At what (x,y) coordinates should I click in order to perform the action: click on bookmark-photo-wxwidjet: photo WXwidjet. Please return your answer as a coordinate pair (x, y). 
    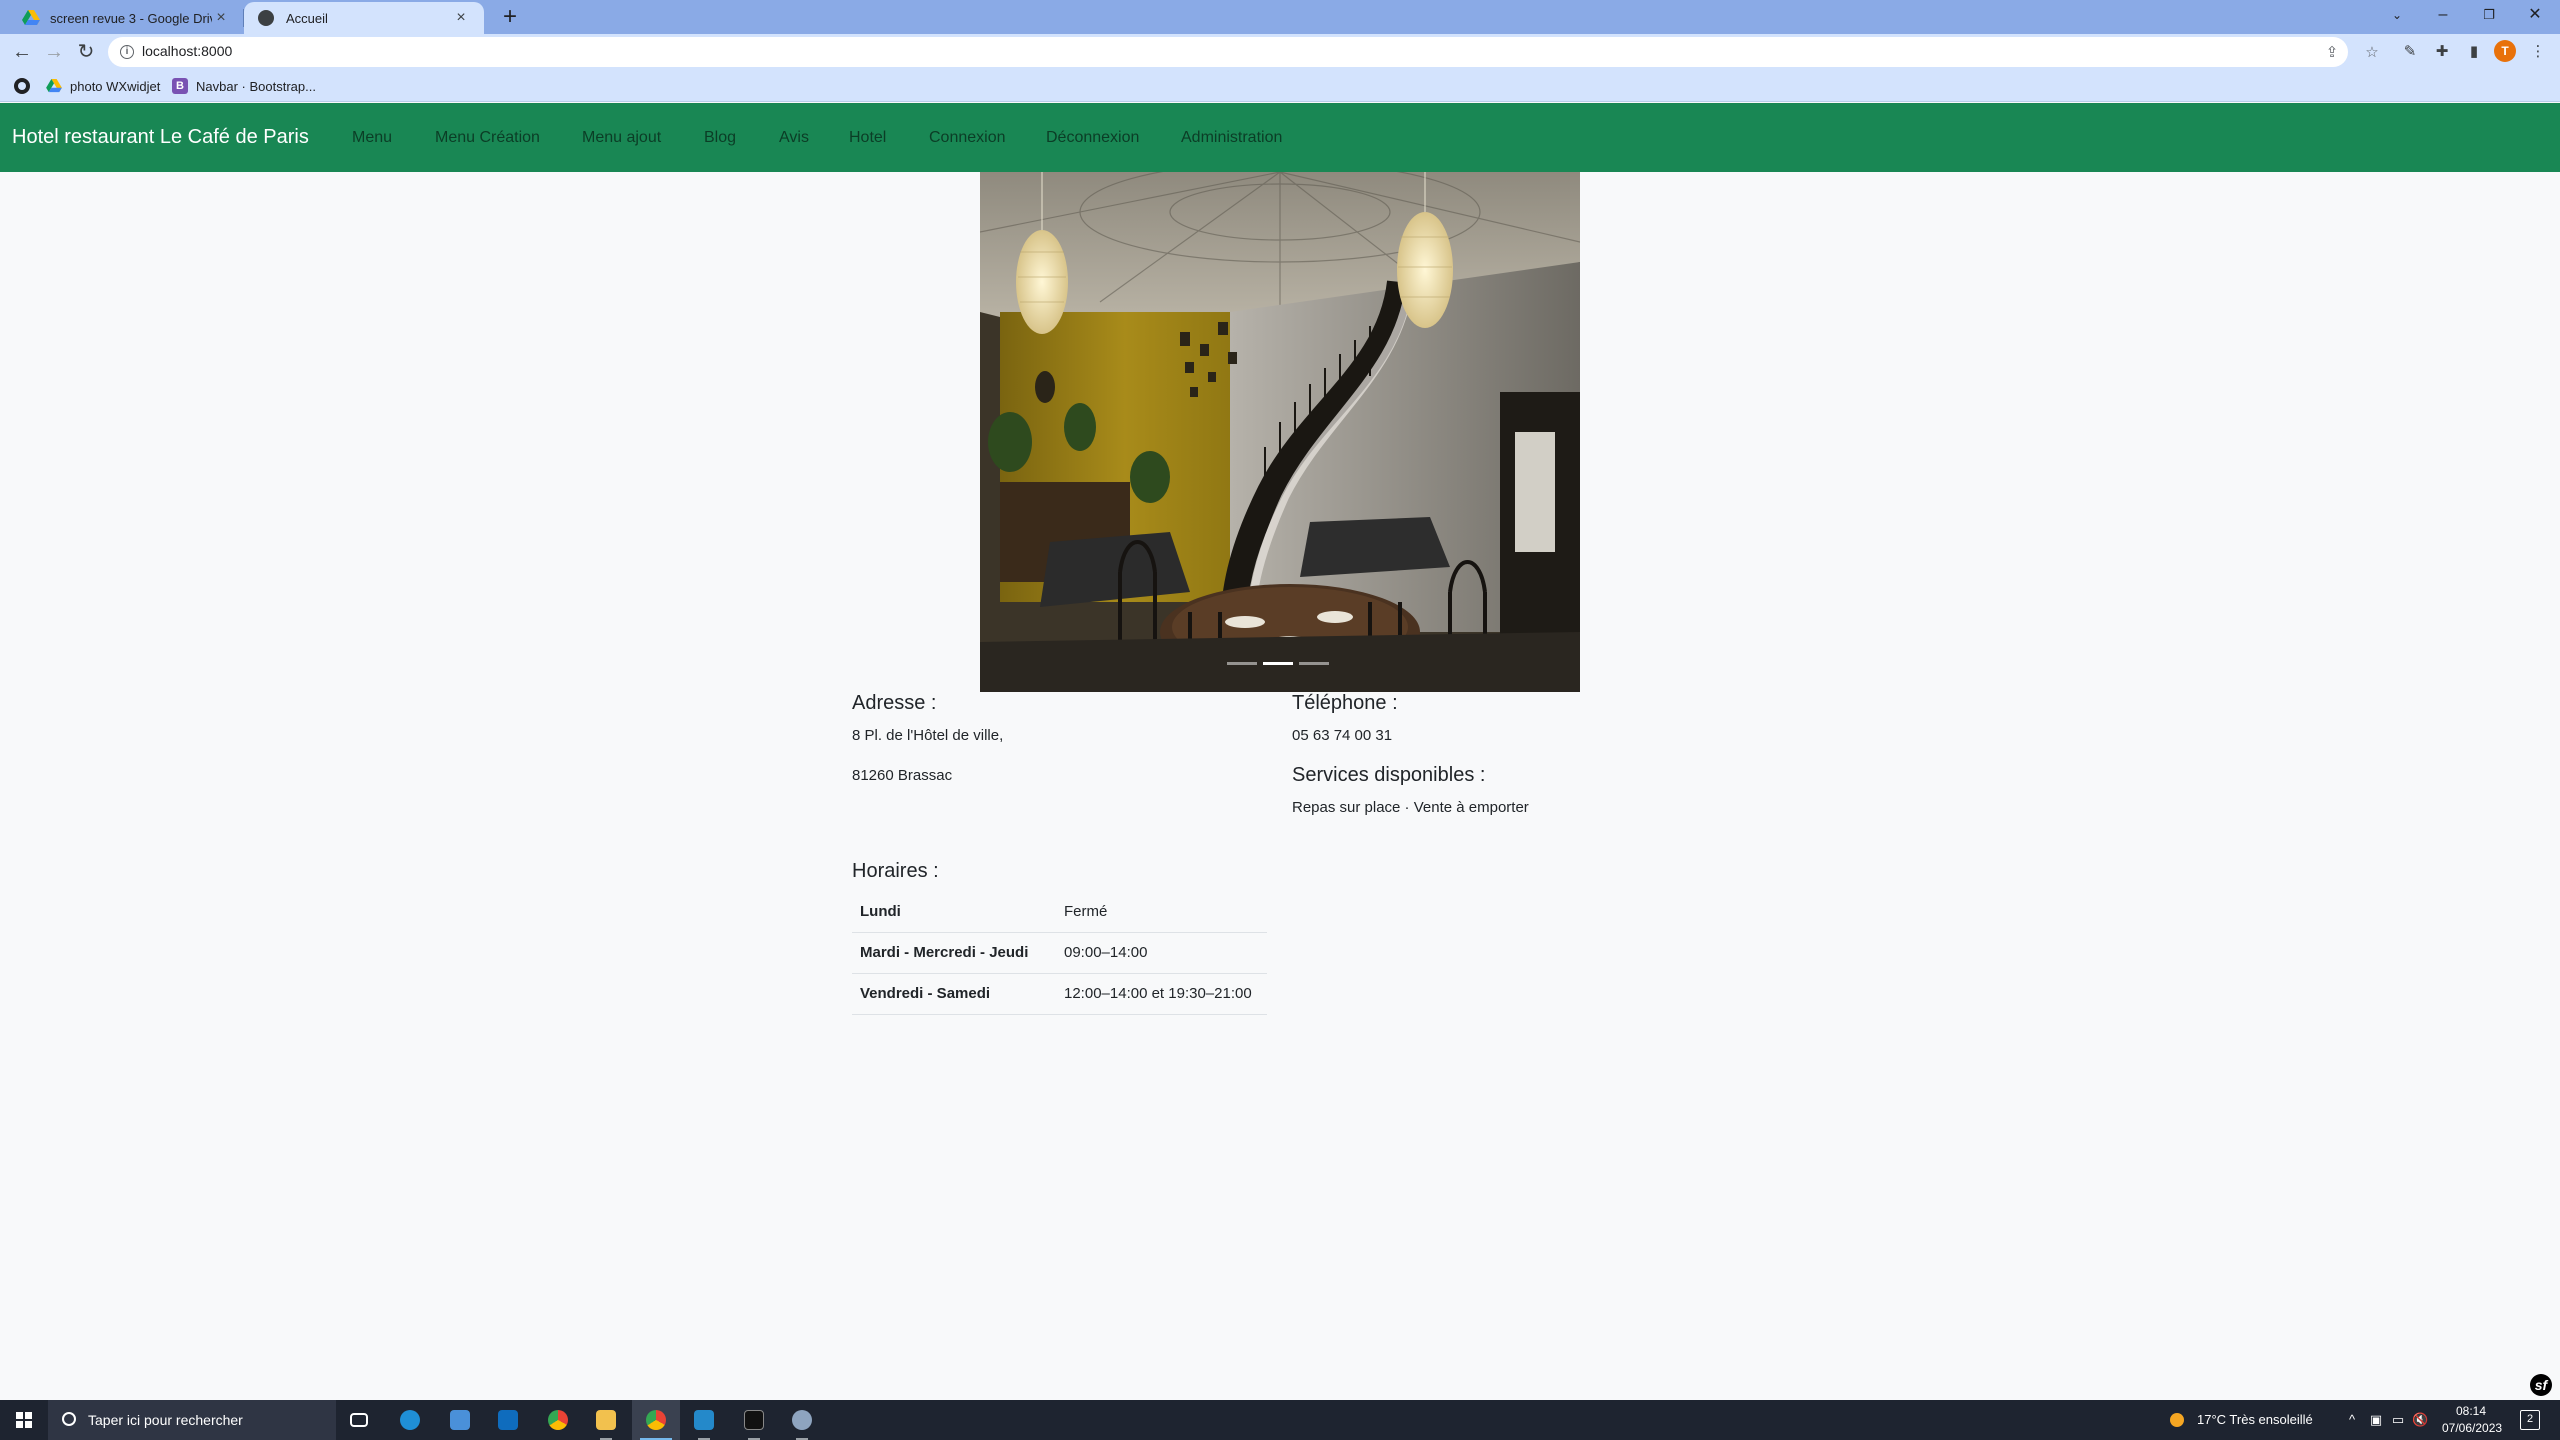
    Looking at the image, I should click on (103, 86).